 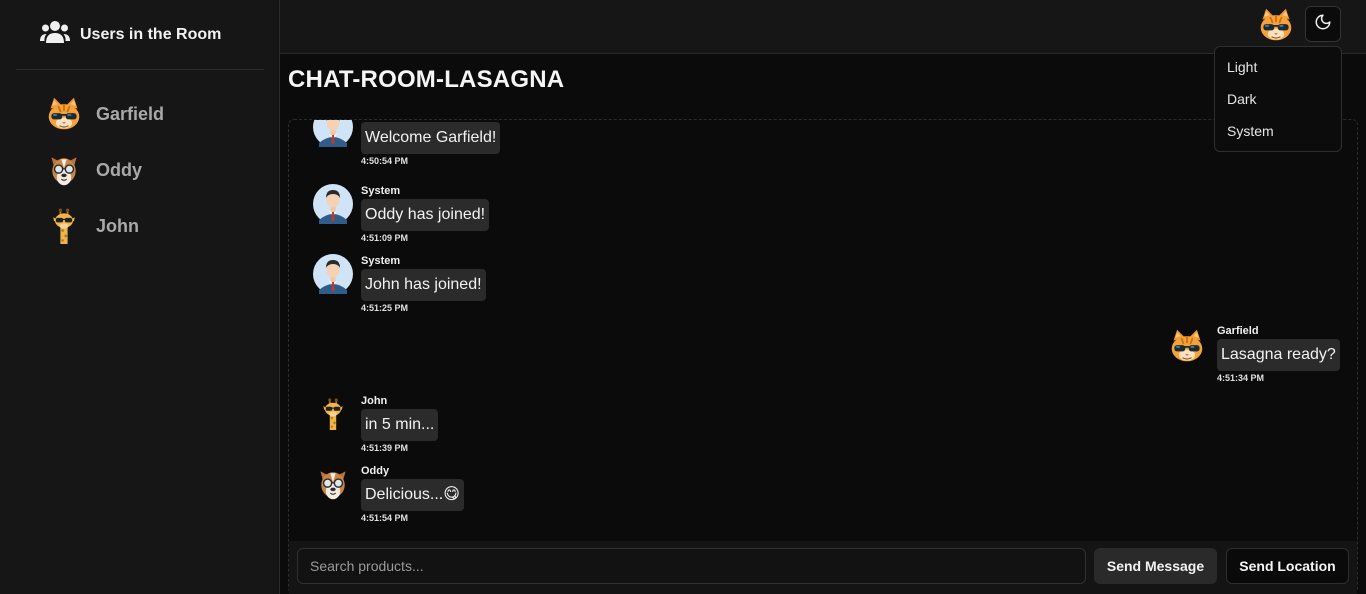 I want to click on sidebar-header: Users in the Room, so click(x=140, y=35).